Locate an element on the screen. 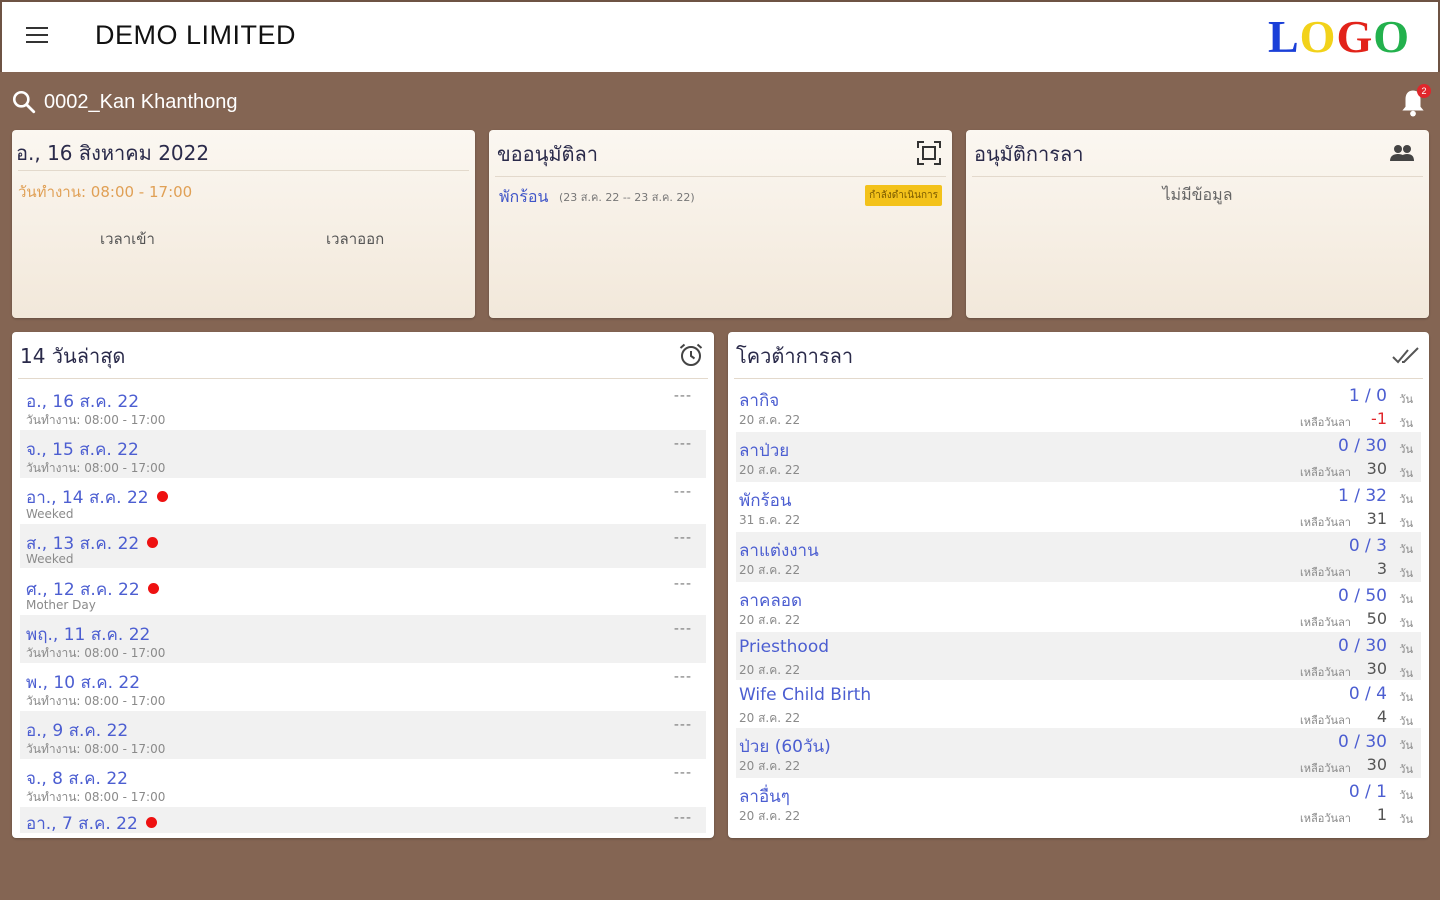 This screenshot has width=1440, height=900. quota-date: 31 ธ.ค. 22 is located at coordinates (770, 520).